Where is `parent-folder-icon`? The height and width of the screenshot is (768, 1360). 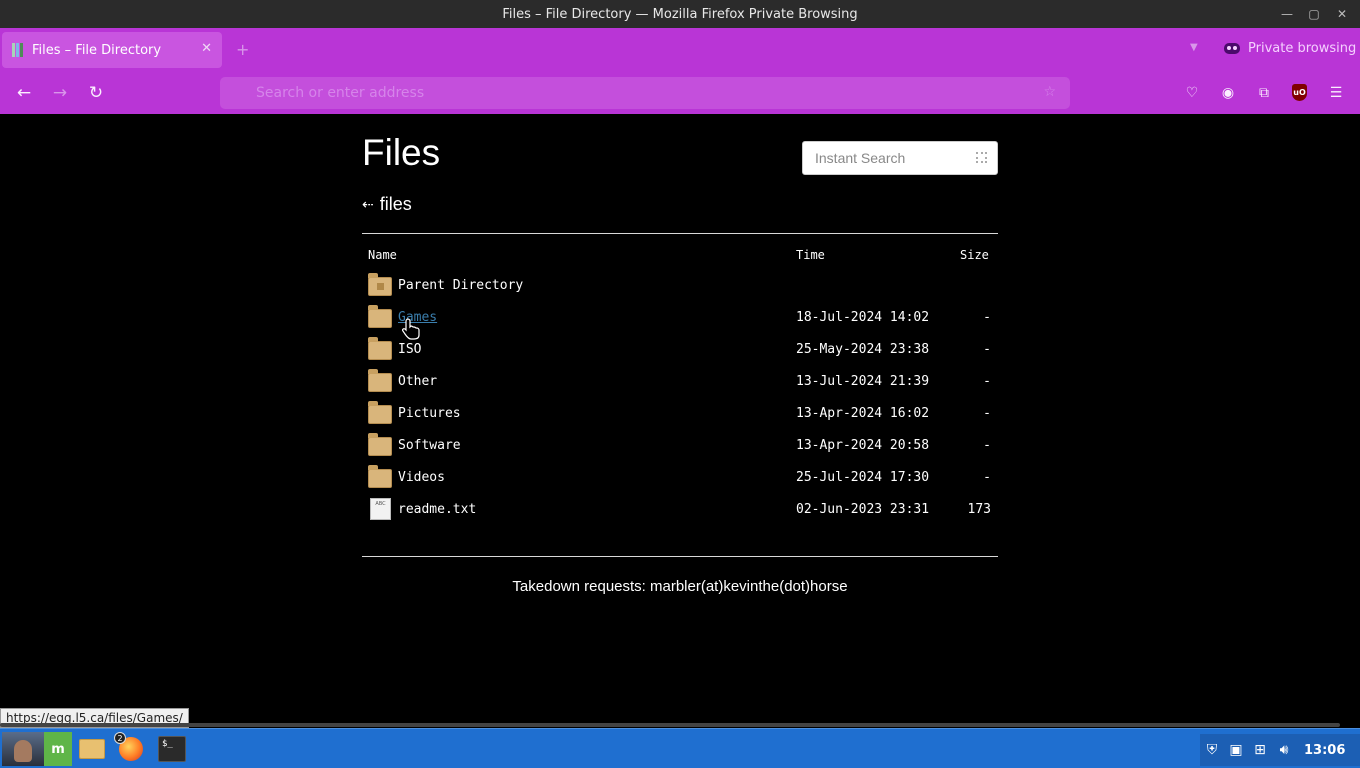 parent-folder-icon is located at coordinates (380, 284).